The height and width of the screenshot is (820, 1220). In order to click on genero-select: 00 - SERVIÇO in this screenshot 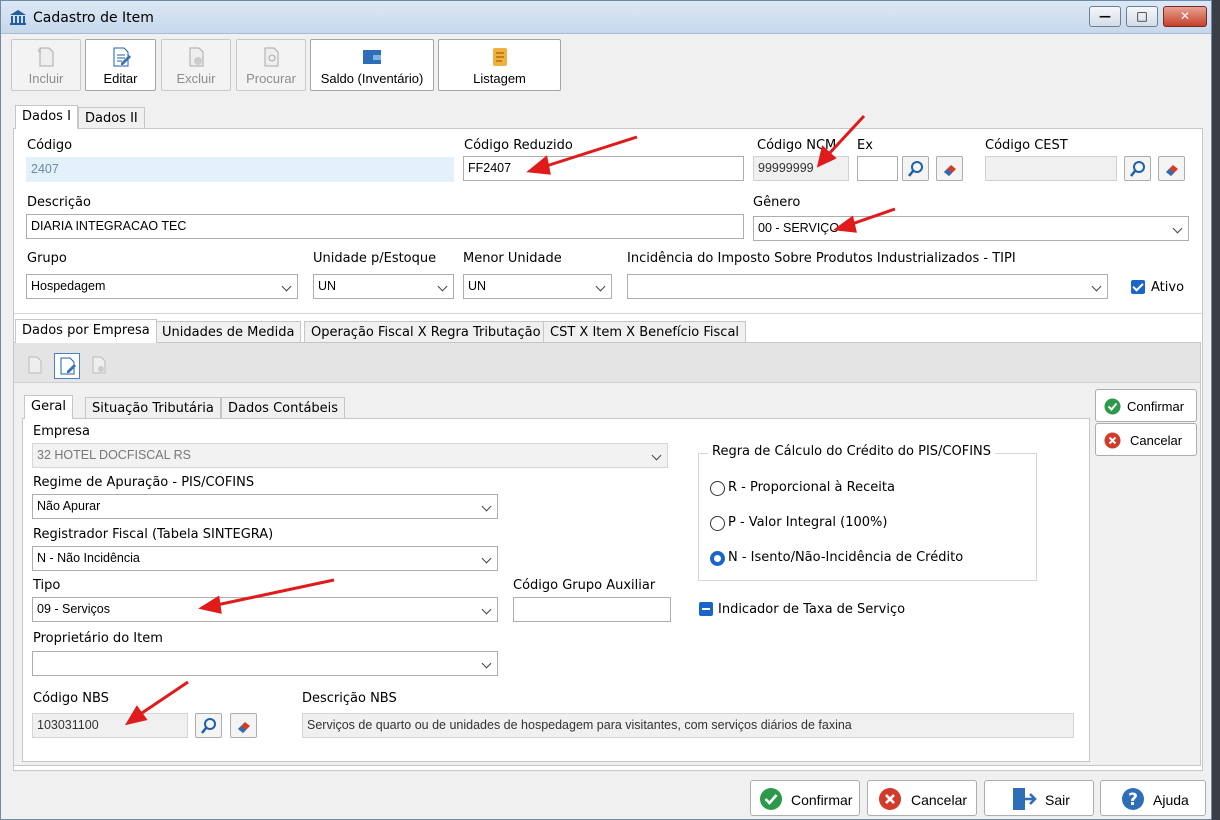, I will do `click(971, 228)`.